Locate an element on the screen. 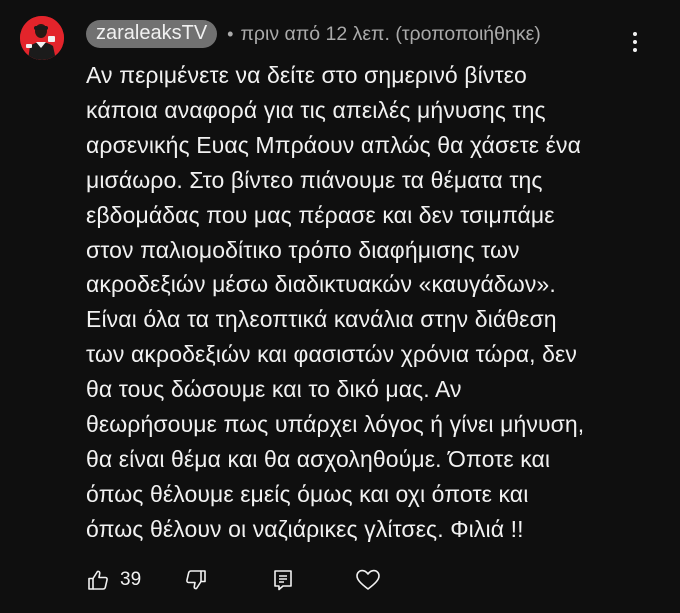 The height and width of the screenshot is (613, 680). thumbs-up-icon is located at coordinates (98, 580).